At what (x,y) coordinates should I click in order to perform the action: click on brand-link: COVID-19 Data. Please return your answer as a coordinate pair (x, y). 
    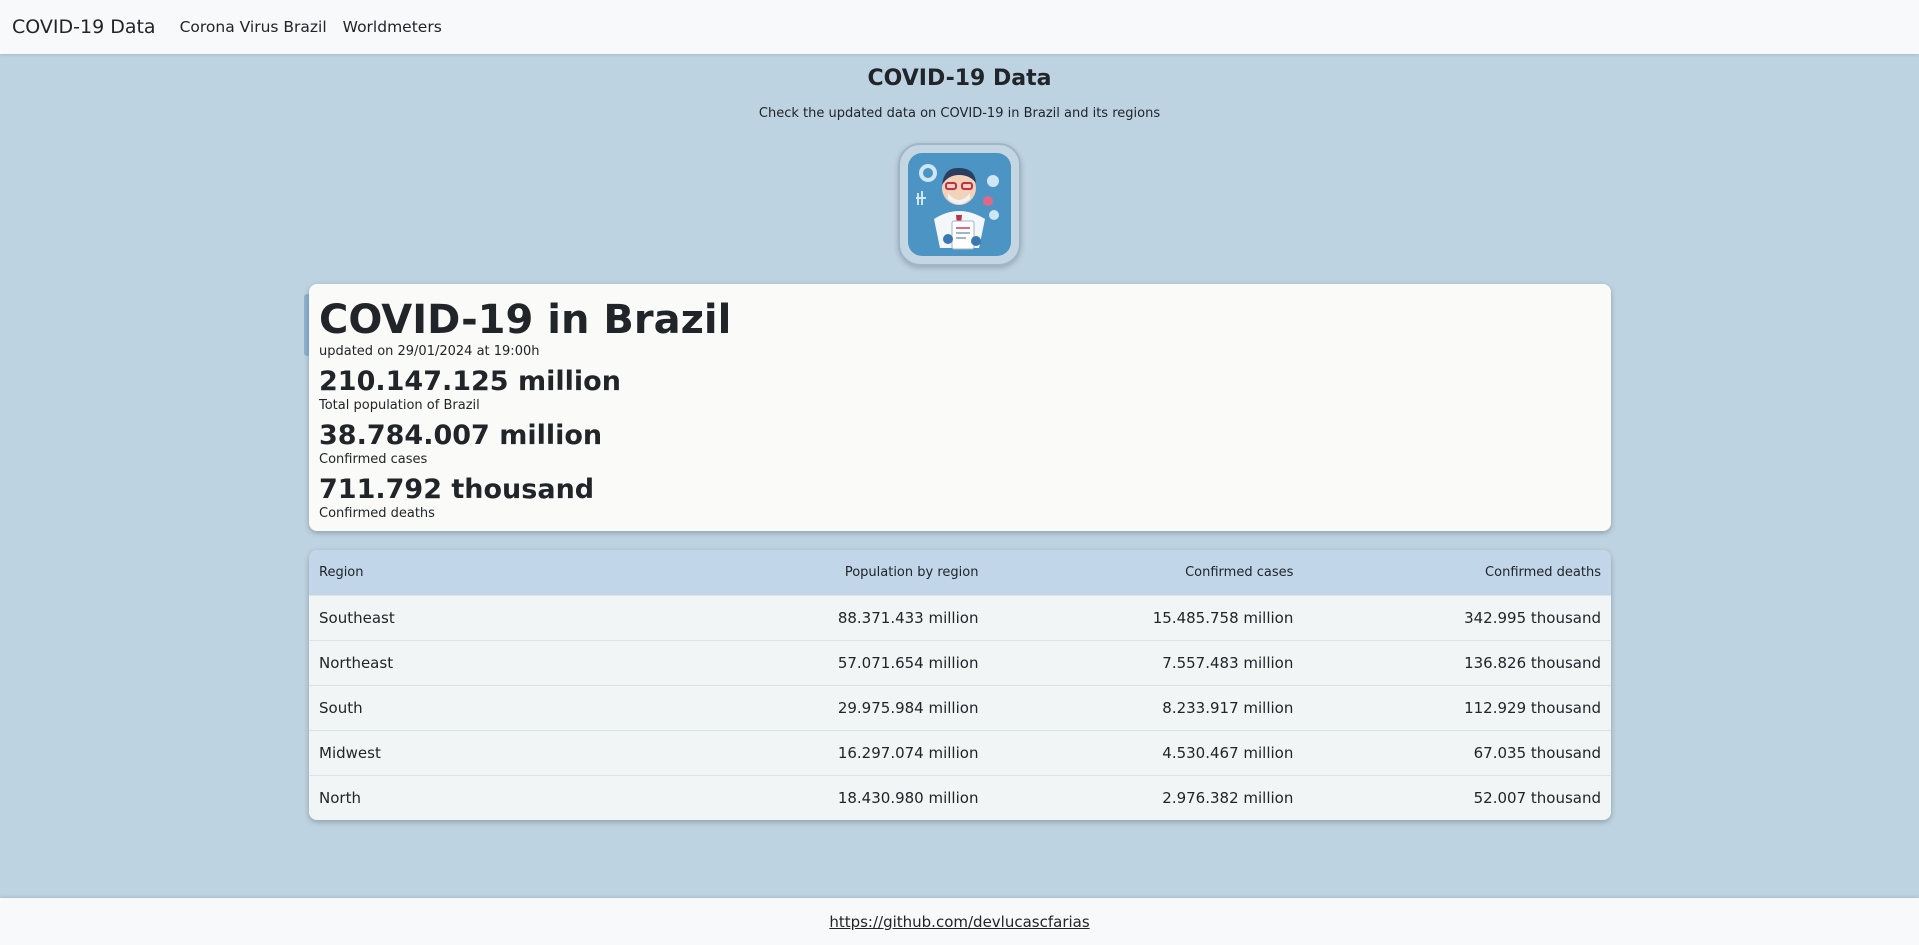
    Looking at the image, I should click on (84, 27).